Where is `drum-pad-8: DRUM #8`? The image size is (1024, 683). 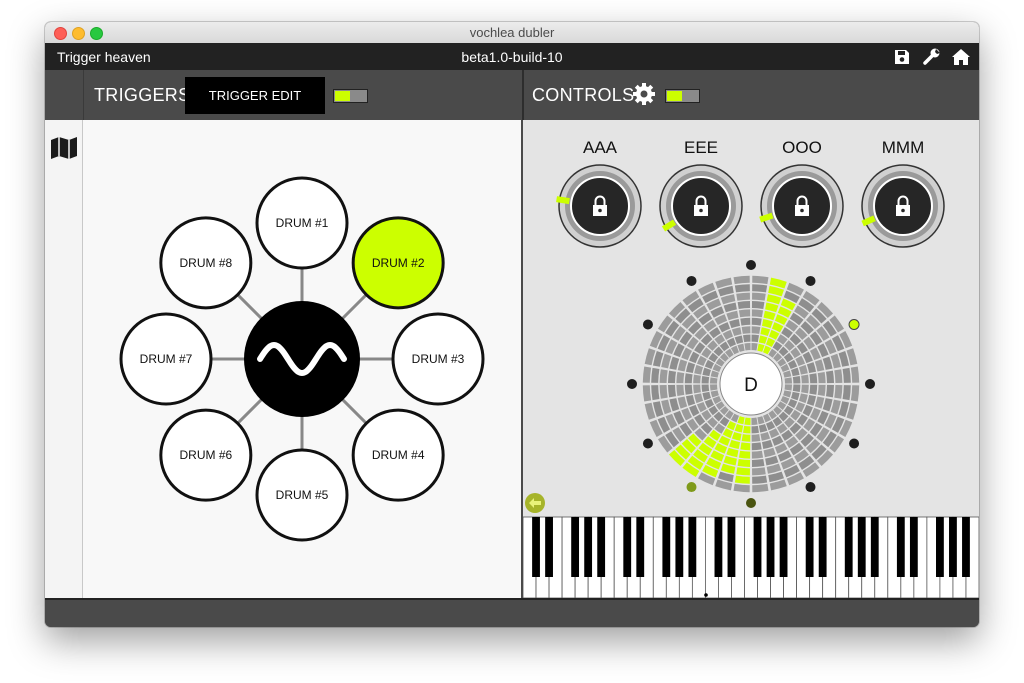 drum-pad-8: DRUM #8 is located at coordinates (206, 263).